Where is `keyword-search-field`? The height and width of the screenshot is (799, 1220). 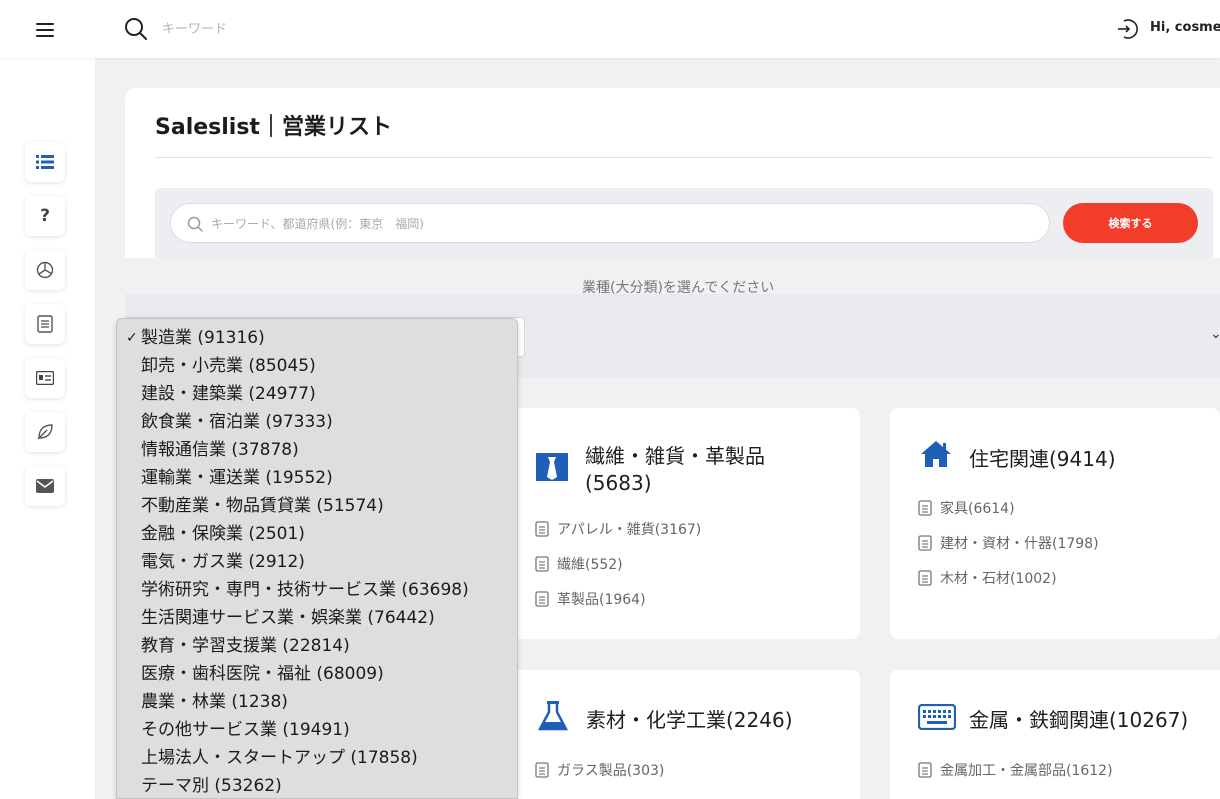 keyword-search-field is located at coordinates (610, 223).